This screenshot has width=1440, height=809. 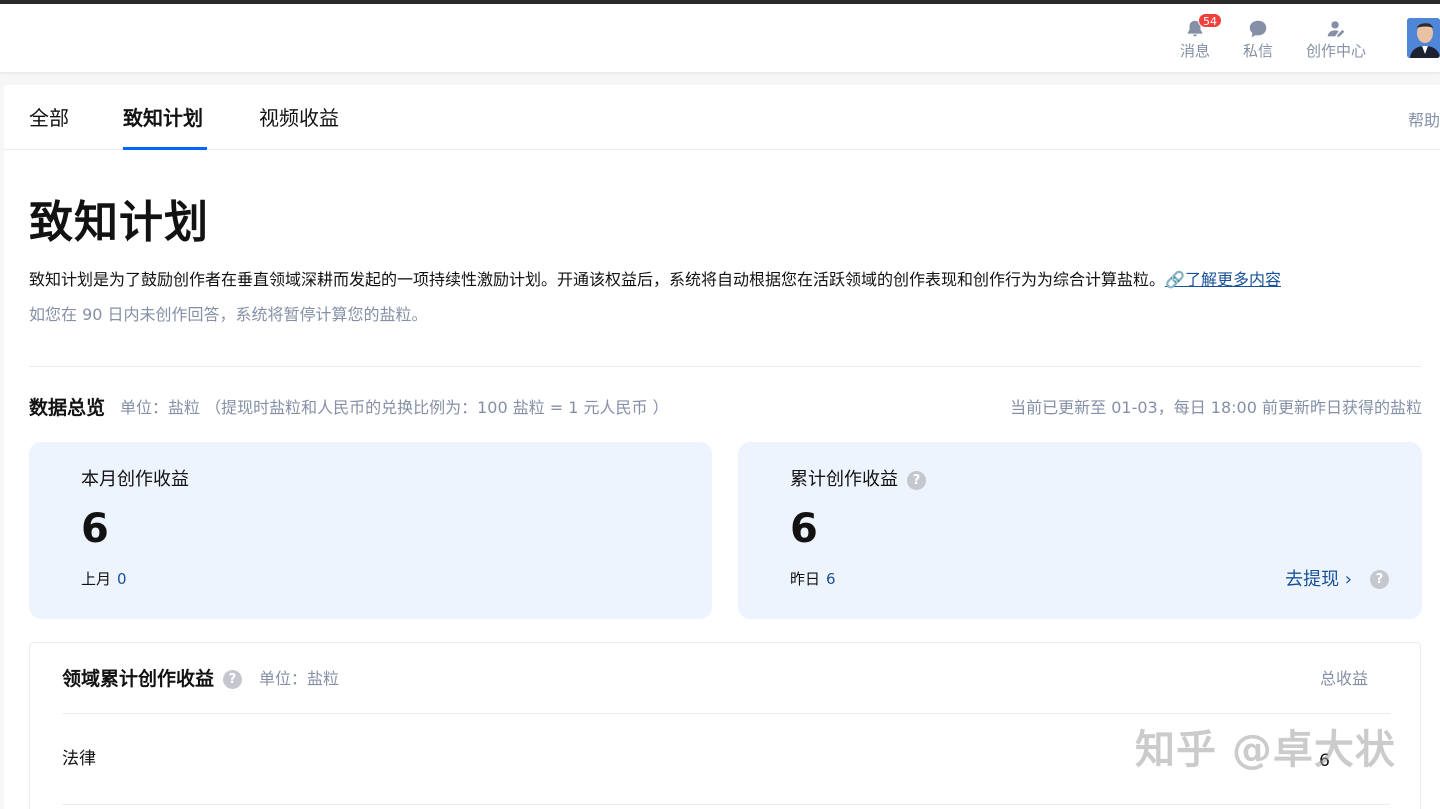 I want to click on avatar-image, so click(x=1423, y=38).